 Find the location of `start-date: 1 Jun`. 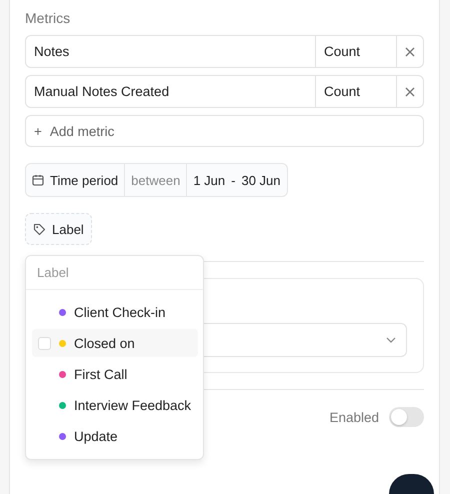

start-date: 1 Jun is located at coordinates (209, 180).